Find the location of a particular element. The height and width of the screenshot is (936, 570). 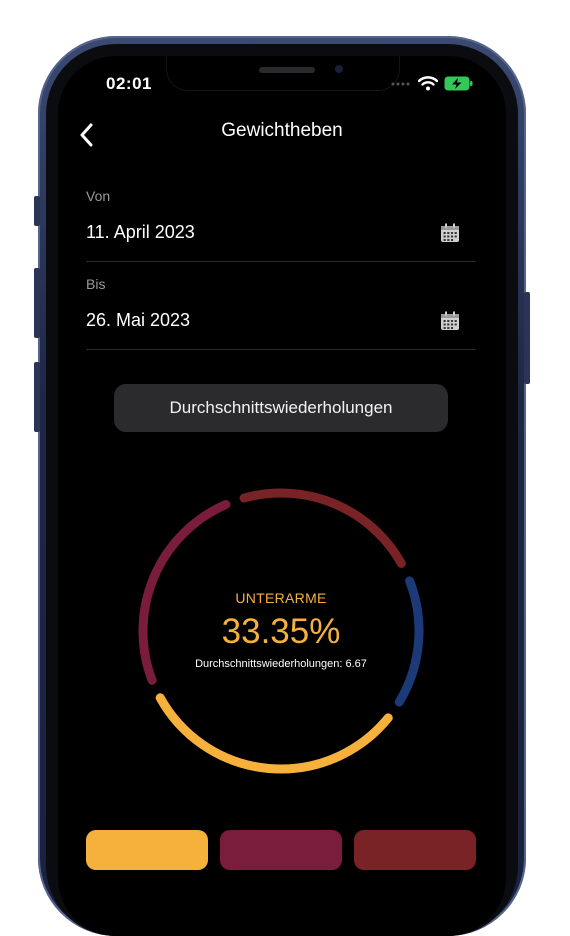

volume-up-button is located at coordinates (37, 303).